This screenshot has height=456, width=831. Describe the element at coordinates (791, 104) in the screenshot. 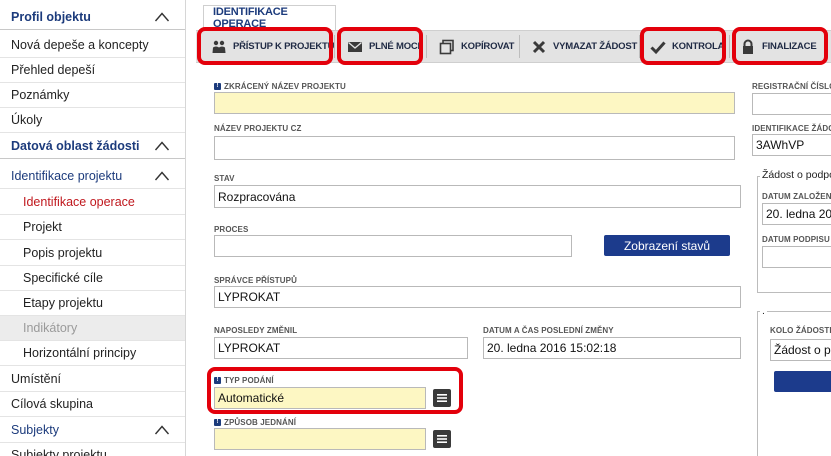

I see `registracni-cislo-field` at that location.